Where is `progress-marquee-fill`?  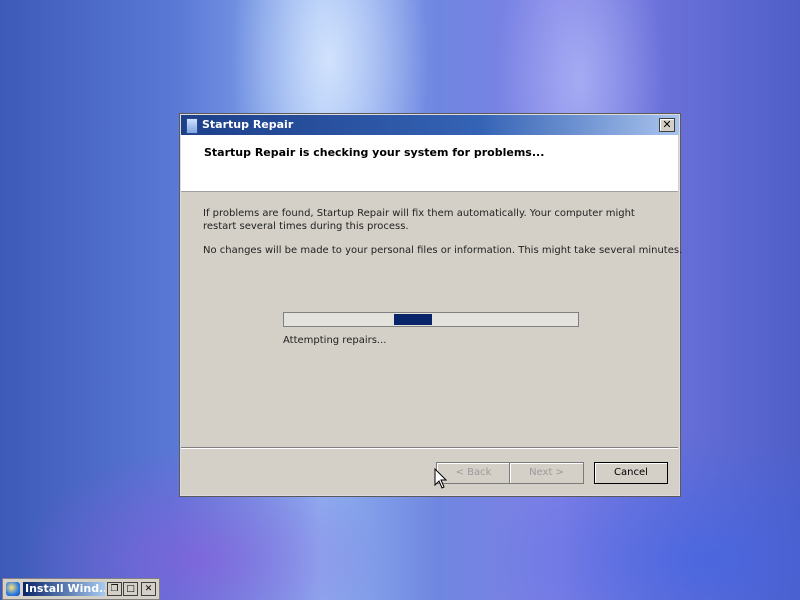 progress-marquee-fill is located at coordinates (413, 319).